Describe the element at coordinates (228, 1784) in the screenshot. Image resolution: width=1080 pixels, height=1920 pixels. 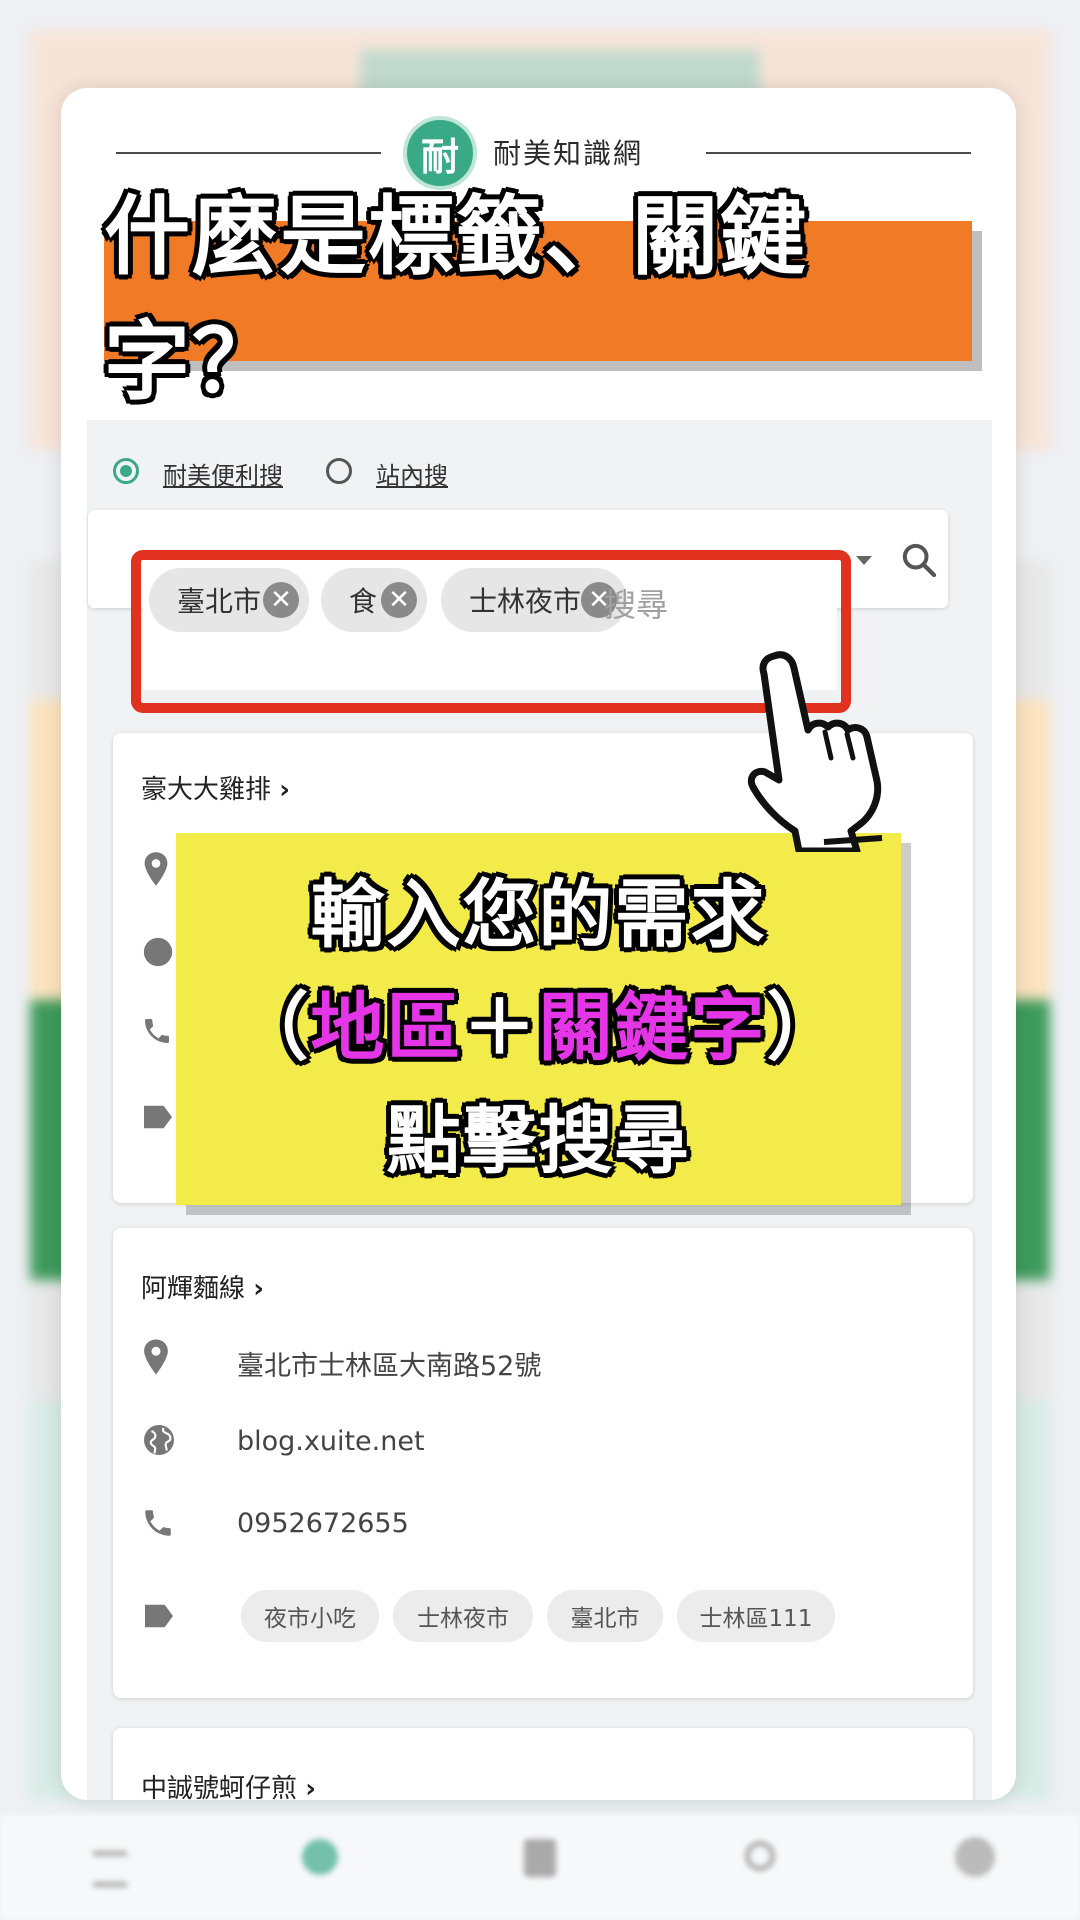
I see `result-name: 中誠號蚵仔煎 ›` at that location.